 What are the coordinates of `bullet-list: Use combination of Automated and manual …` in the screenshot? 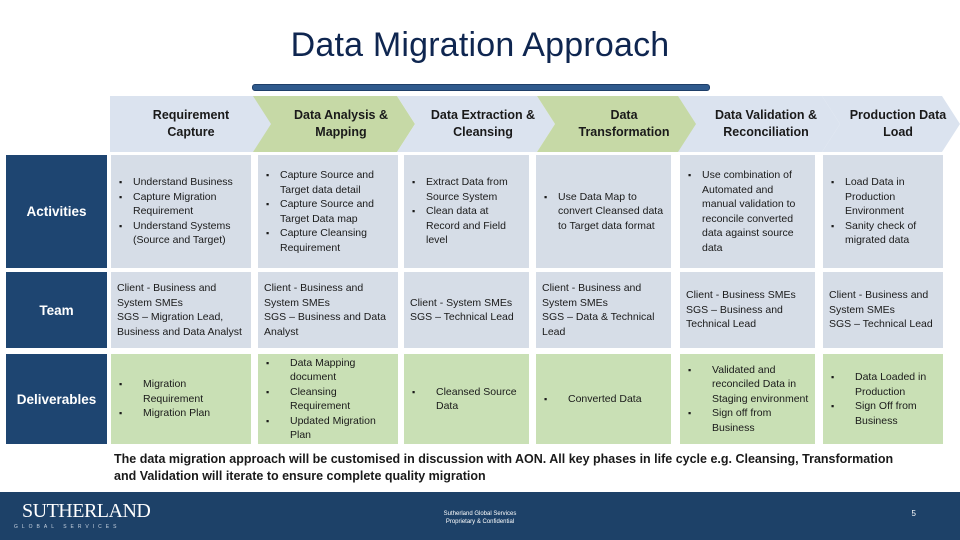 It's located at (747, 211).